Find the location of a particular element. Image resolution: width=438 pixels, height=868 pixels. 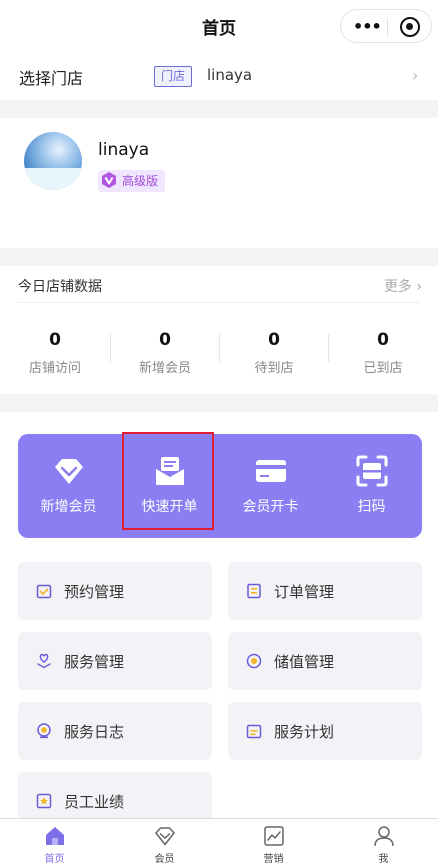

order-list-icon is located at coordinates (254, 591).